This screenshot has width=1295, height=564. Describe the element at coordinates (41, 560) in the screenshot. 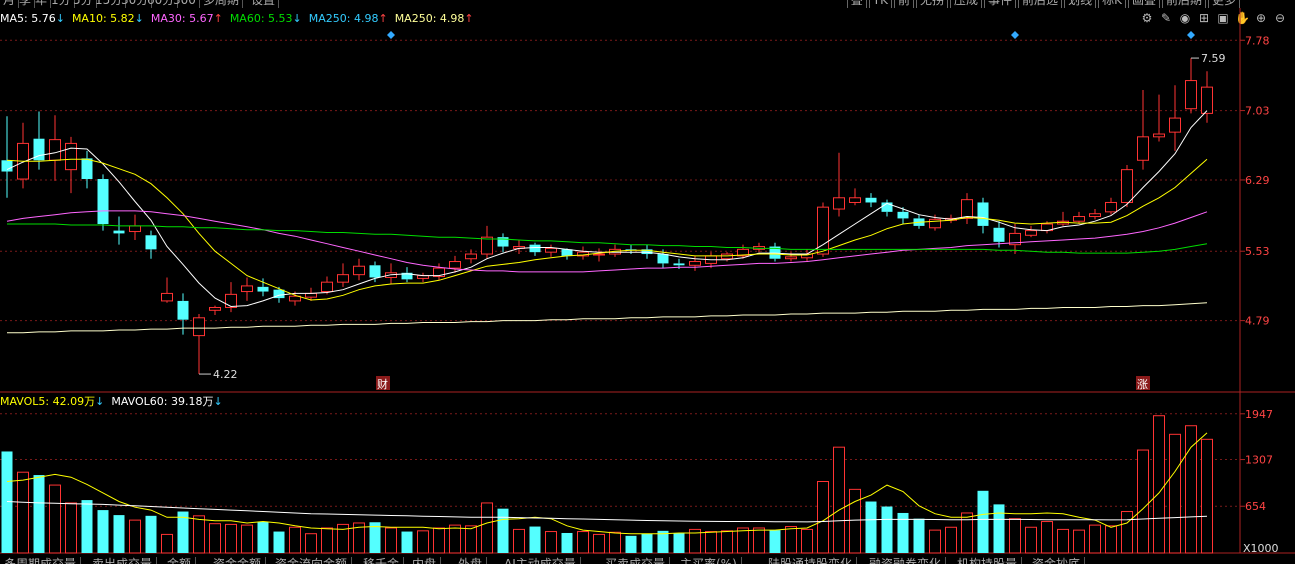

I see `indicator-tab-0: 多周期成交量` at that location.